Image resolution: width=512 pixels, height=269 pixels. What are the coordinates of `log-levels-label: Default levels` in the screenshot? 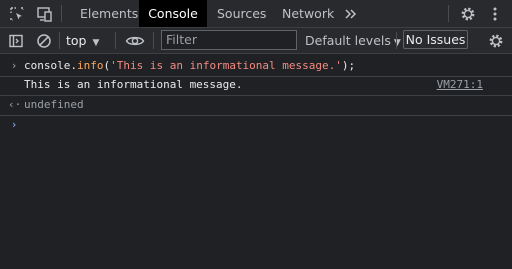 It's located at (348, 40).